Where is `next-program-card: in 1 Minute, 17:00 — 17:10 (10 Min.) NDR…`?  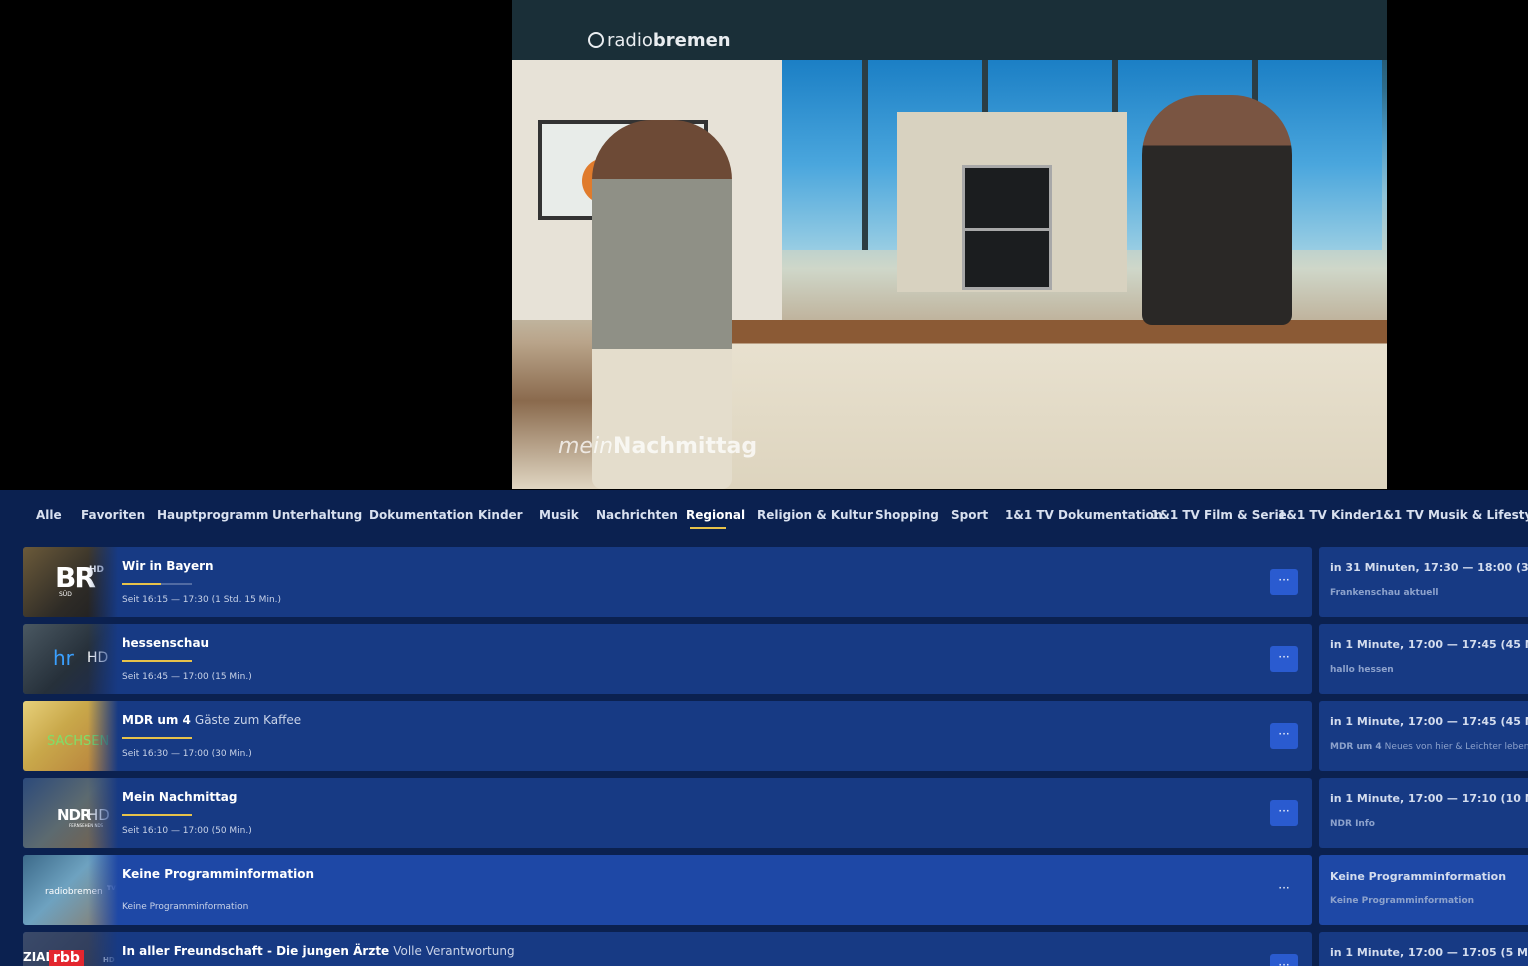
next-program-card: in 1 Minute, 17:00 — 17:10 (10 Min.) NDR… is located at coordinates (1423, 813).